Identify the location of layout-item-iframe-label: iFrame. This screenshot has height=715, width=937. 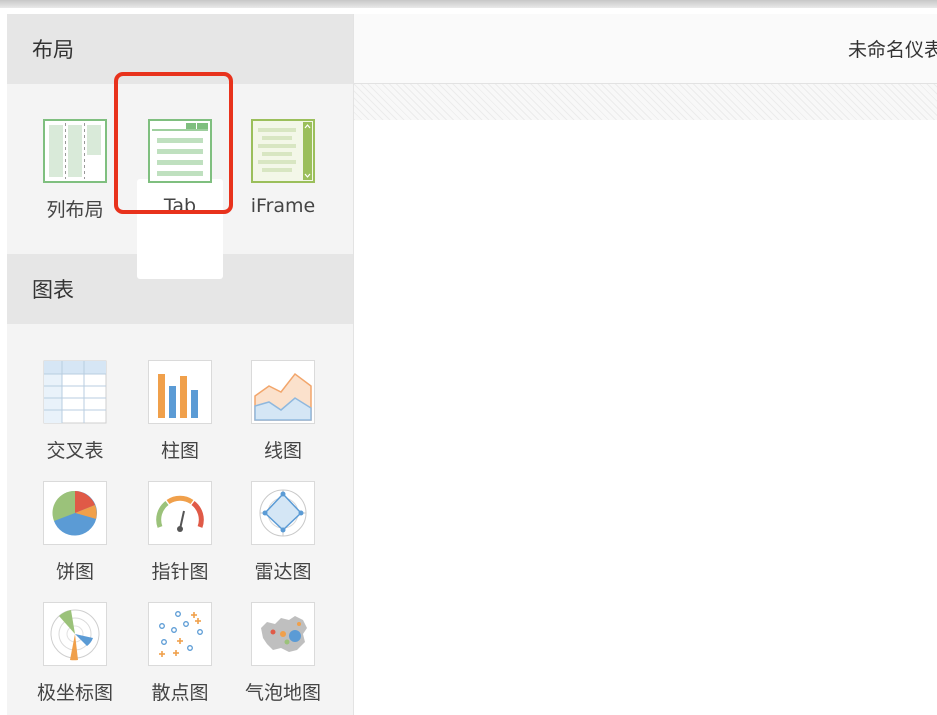
(283, 206).